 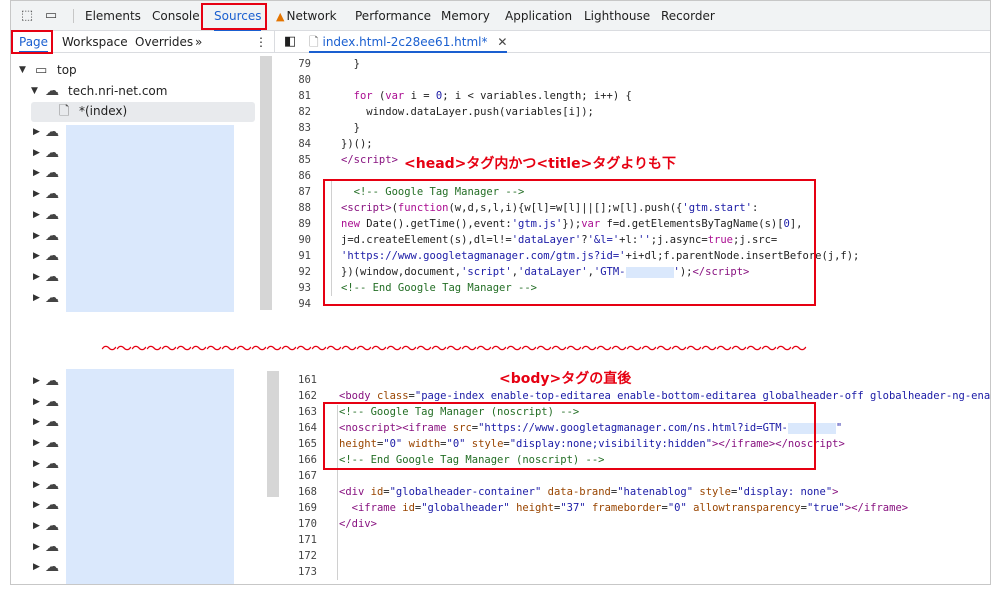 What do you see at coordinates (408, 42) in the screenshot?
I see `file-tab: 🗋 index.html-2c28ee61.html* ✕` at bounding box center [408, 42].